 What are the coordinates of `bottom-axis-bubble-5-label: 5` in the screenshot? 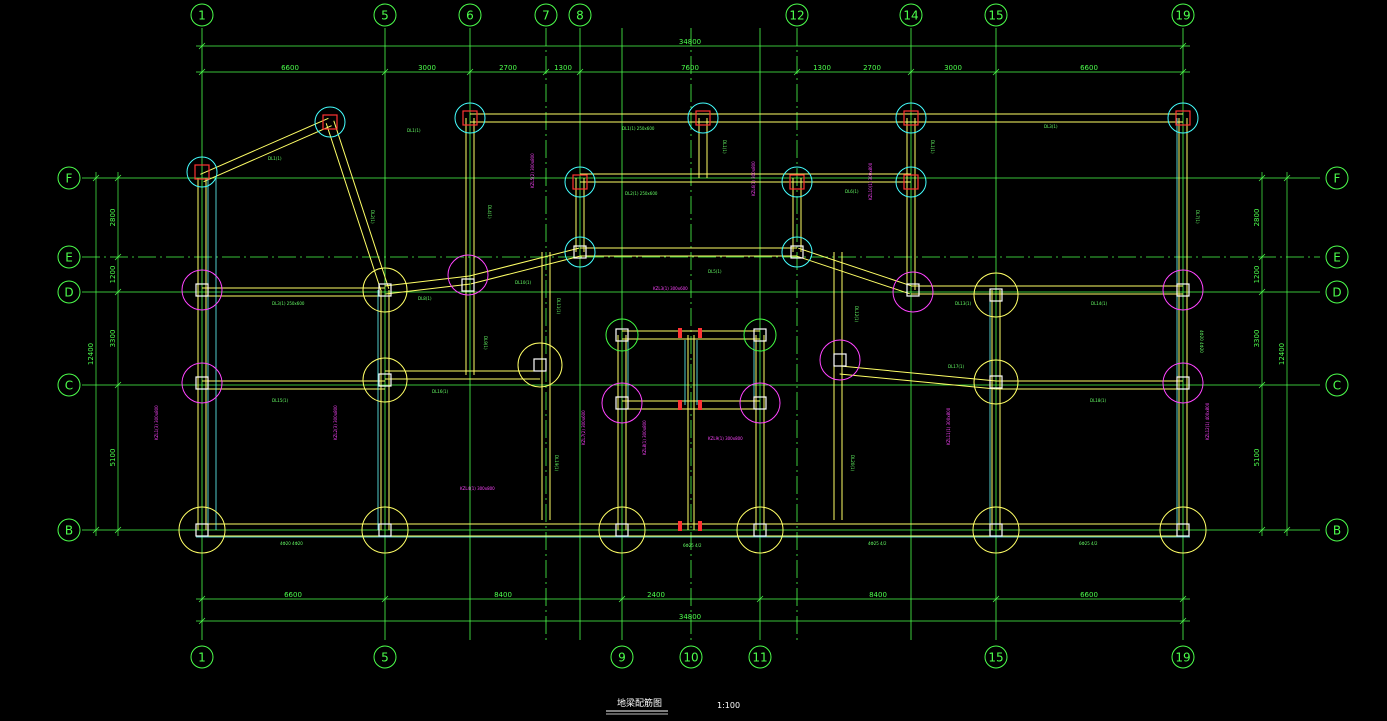 It's located at (385, 658).